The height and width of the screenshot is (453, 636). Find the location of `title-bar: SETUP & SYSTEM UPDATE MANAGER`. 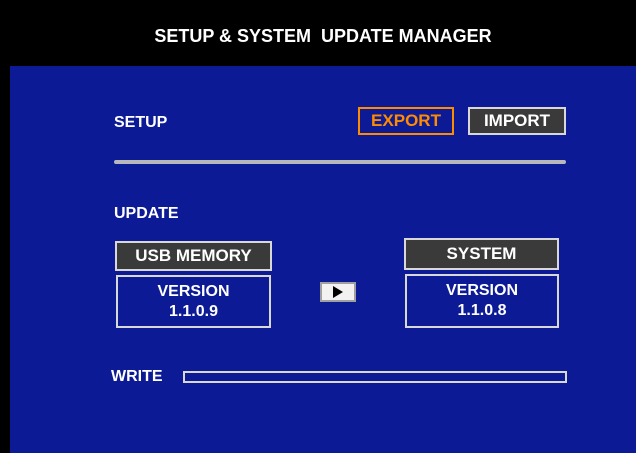

title-bar: SETUP & SYSTEM UPDATE MANAGER is located at coordinates (323, 36).